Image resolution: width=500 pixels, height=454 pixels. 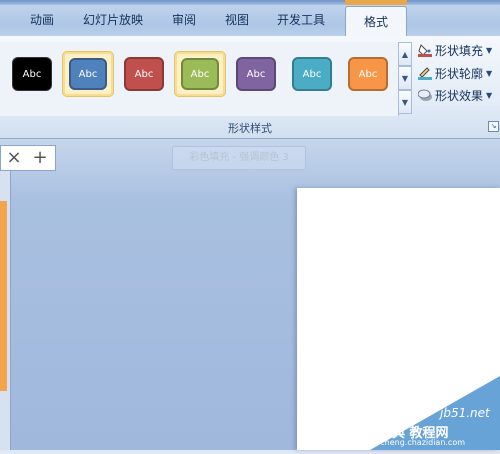 I want to click on style-swatch-purple: Abc, so click(x=256, y=74).